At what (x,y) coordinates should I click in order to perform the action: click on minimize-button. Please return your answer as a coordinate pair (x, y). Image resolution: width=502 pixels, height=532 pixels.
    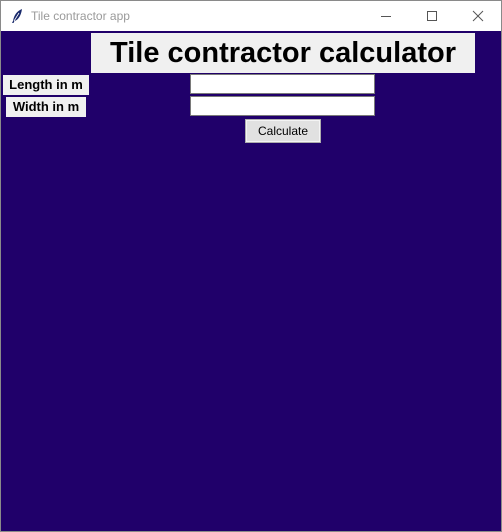
    Looking at the image, I should click on (386, 16).